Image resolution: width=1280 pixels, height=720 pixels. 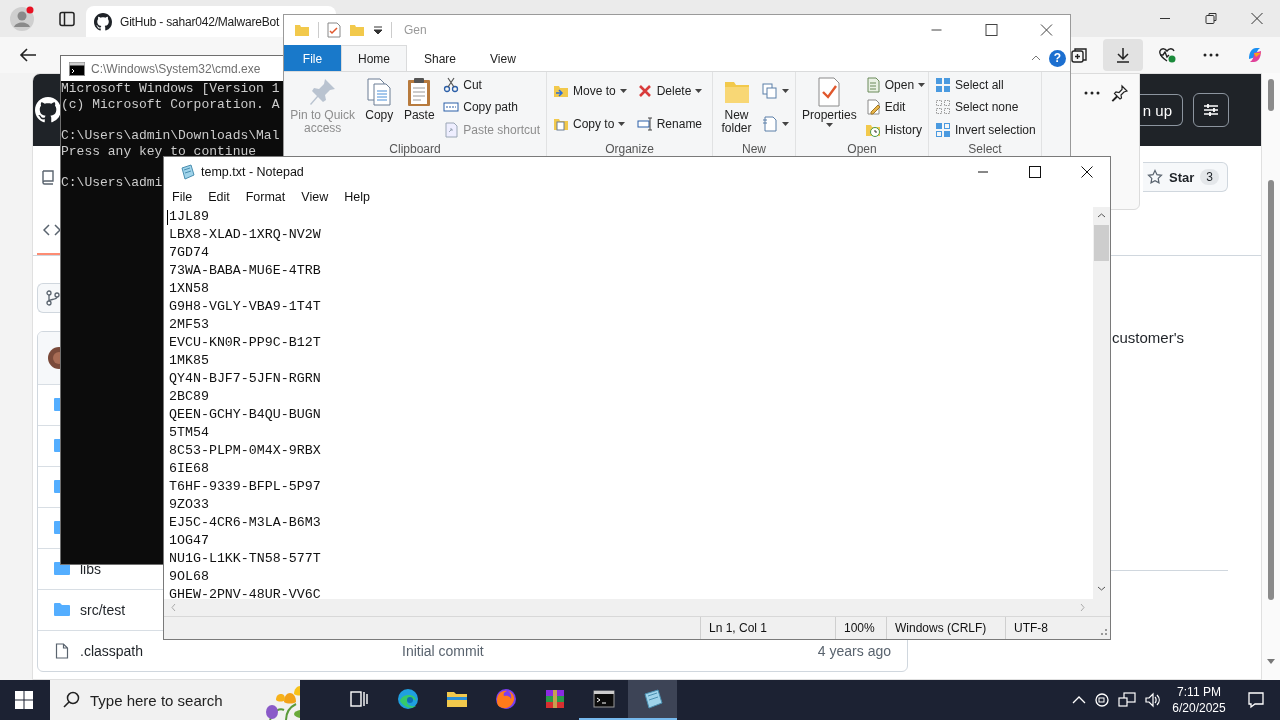 I want to click on filter-button, so click(x=1211, y=110).